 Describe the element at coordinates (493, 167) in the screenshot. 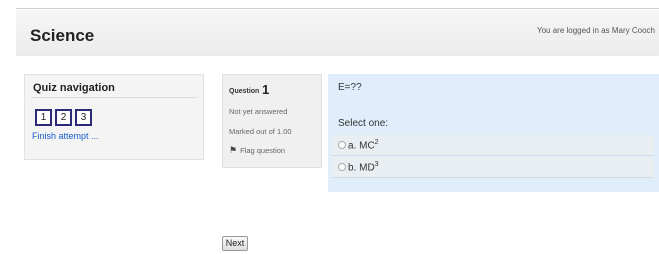

I see `answer-option-b: b. MD3` at that location.